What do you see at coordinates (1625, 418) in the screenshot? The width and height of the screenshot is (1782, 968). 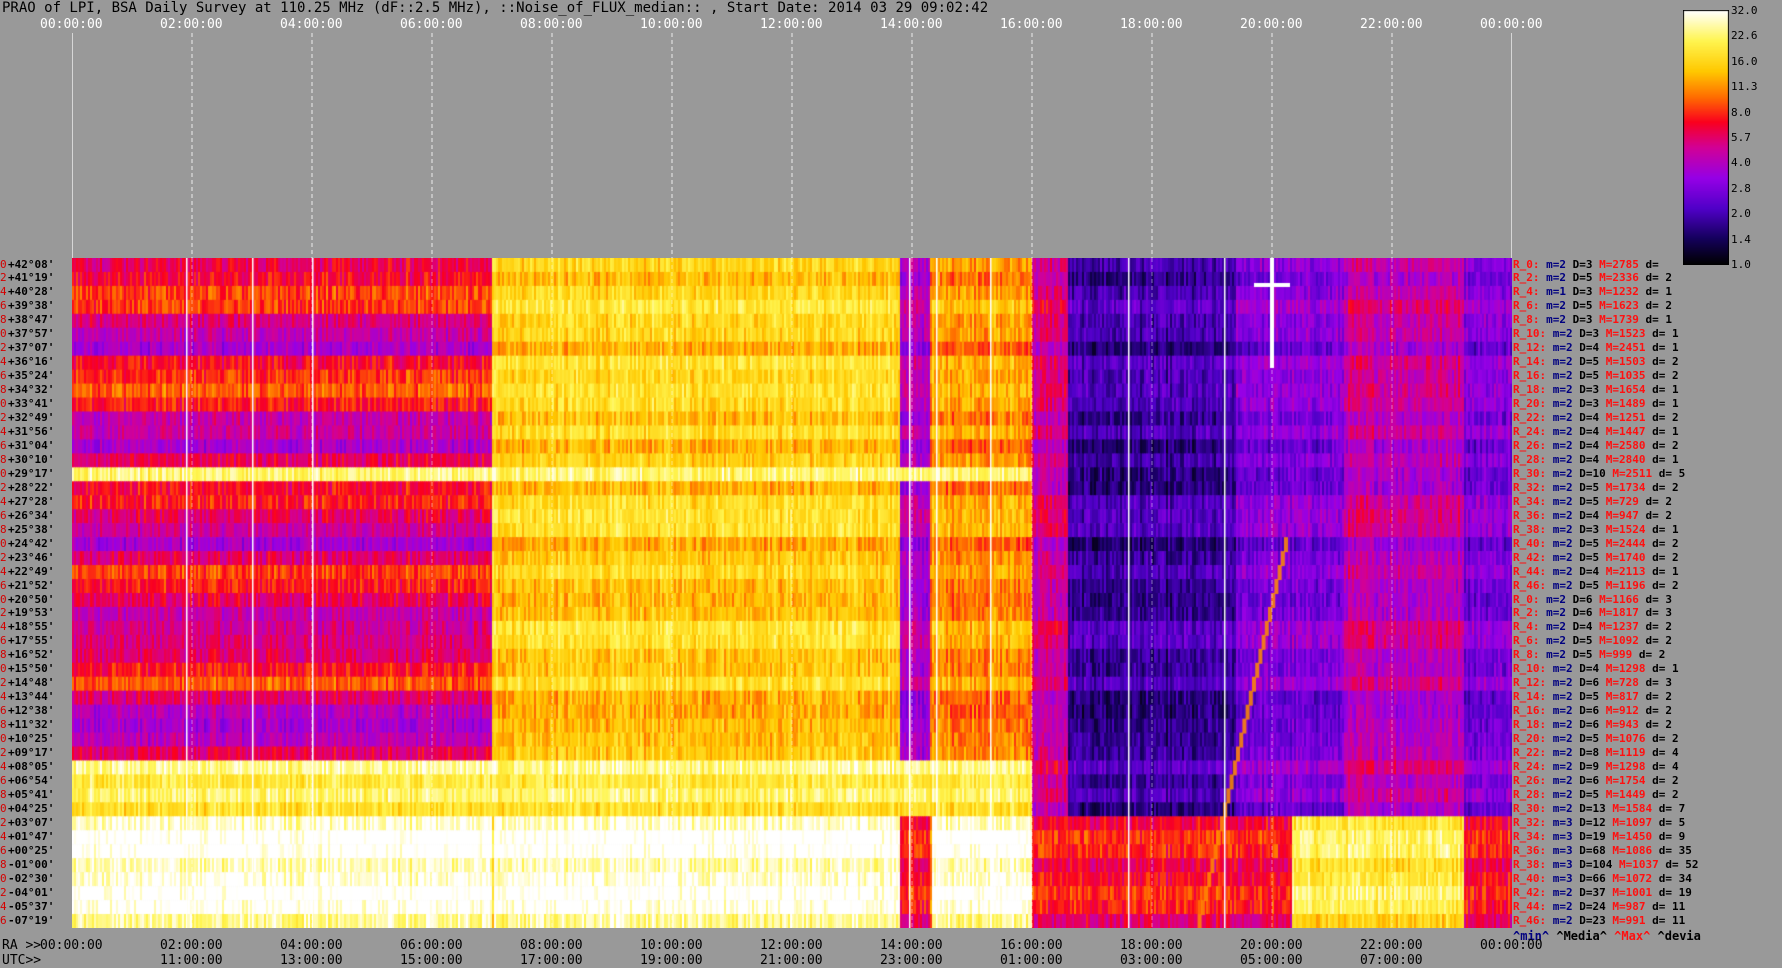 I see `stat-max: M=1251` at bounding box center [1625, 418].